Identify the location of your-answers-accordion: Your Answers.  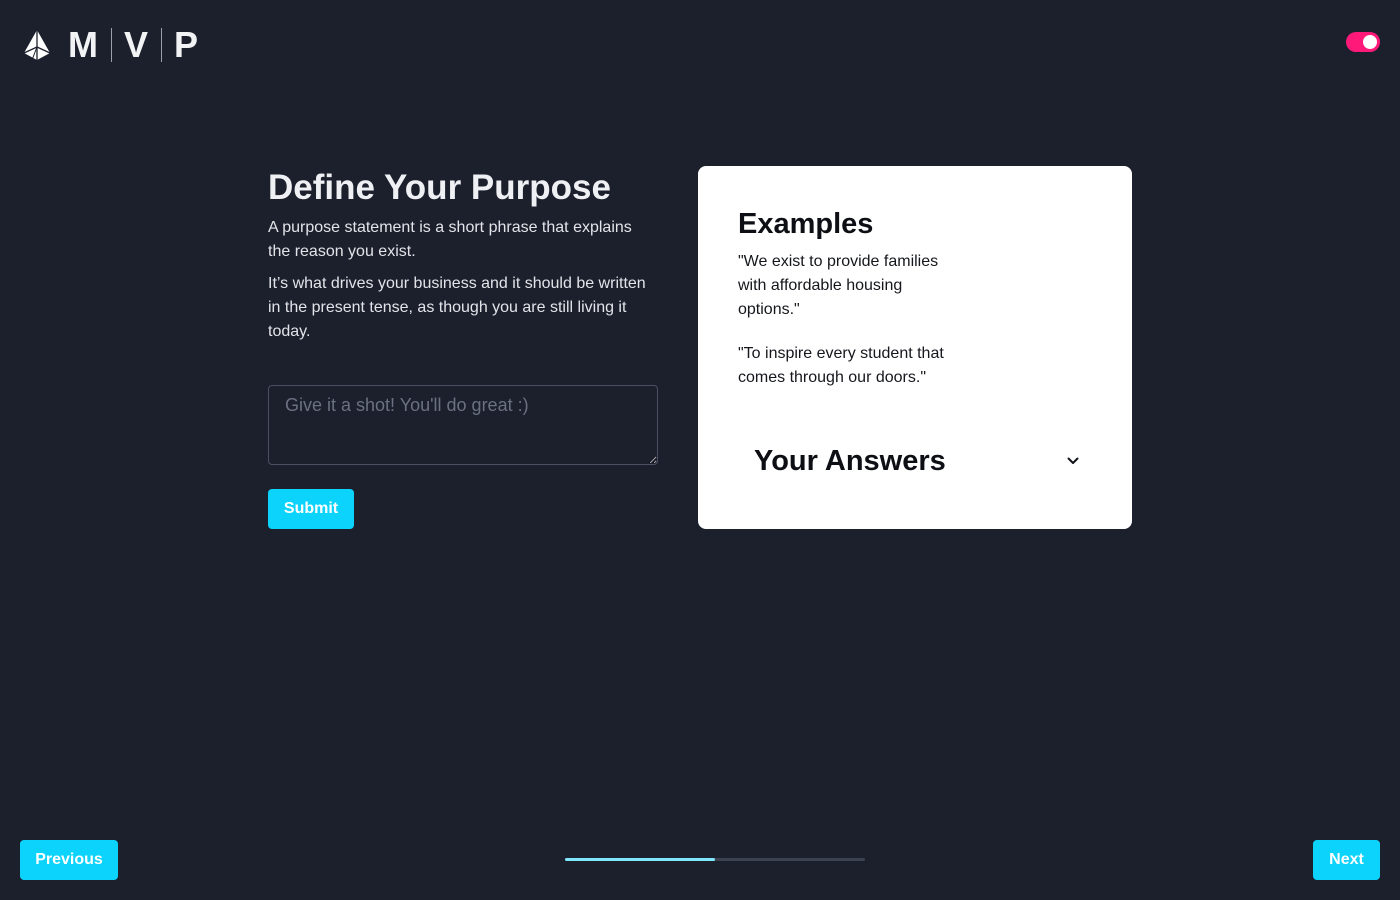
(917, 461).